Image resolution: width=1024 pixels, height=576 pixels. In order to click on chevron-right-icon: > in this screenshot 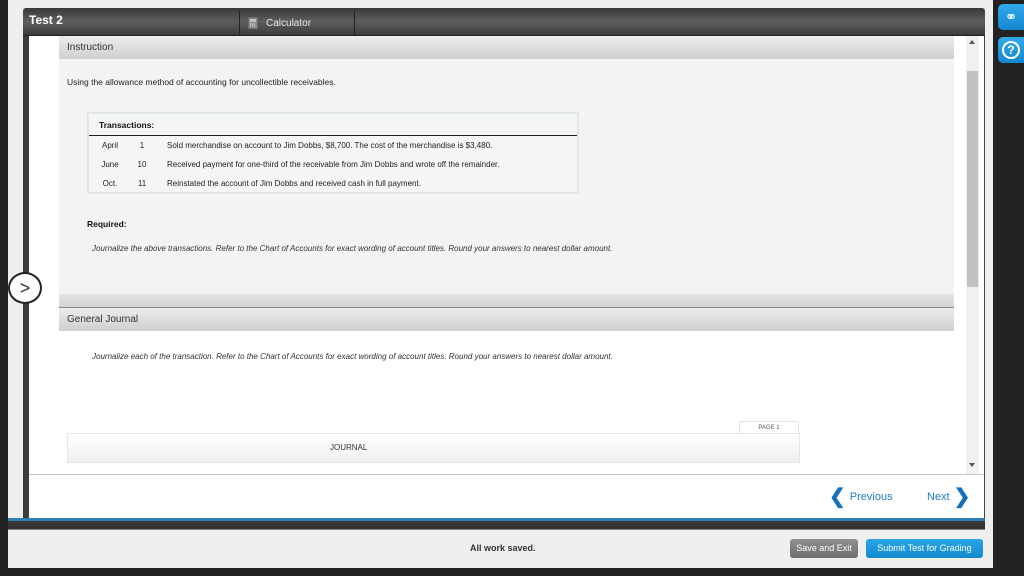, I will do `click(25, 287)`.